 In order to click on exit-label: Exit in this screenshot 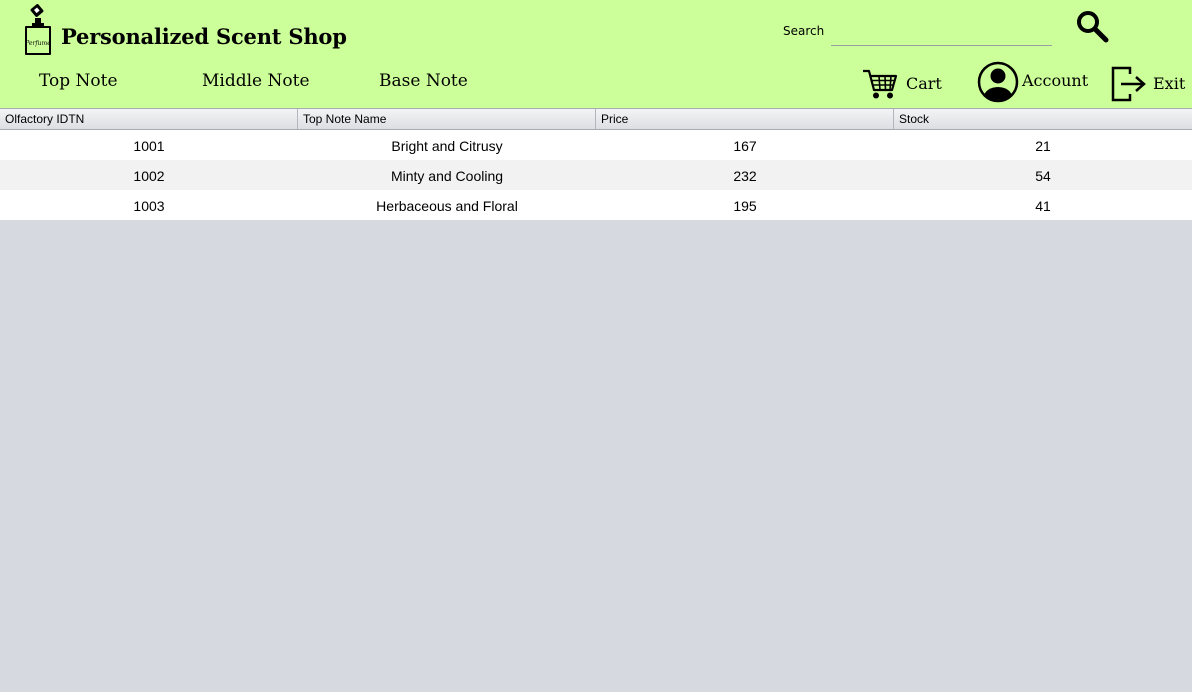, I will do `click(1169, 83)`.